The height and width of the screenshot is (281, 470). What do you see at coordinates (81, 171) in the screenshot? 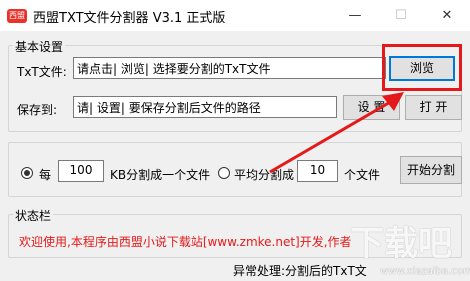
I see `size-kb-input: 100` at bounding box center [81, 171].